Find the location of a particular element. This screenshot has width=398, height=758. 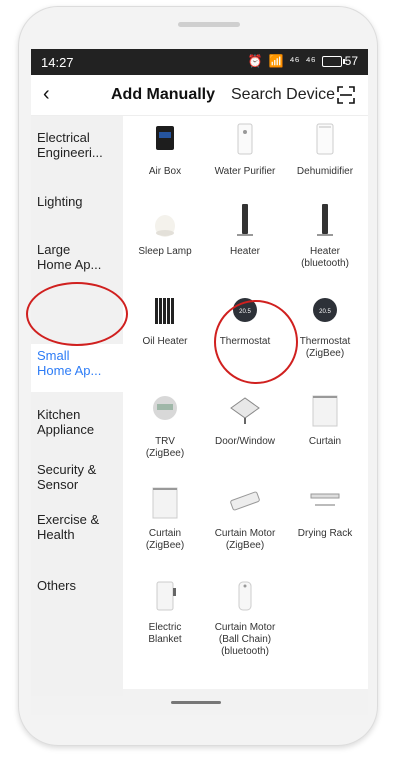

device-oil-heater: Oil Heater is located at coordinates (165, 319).